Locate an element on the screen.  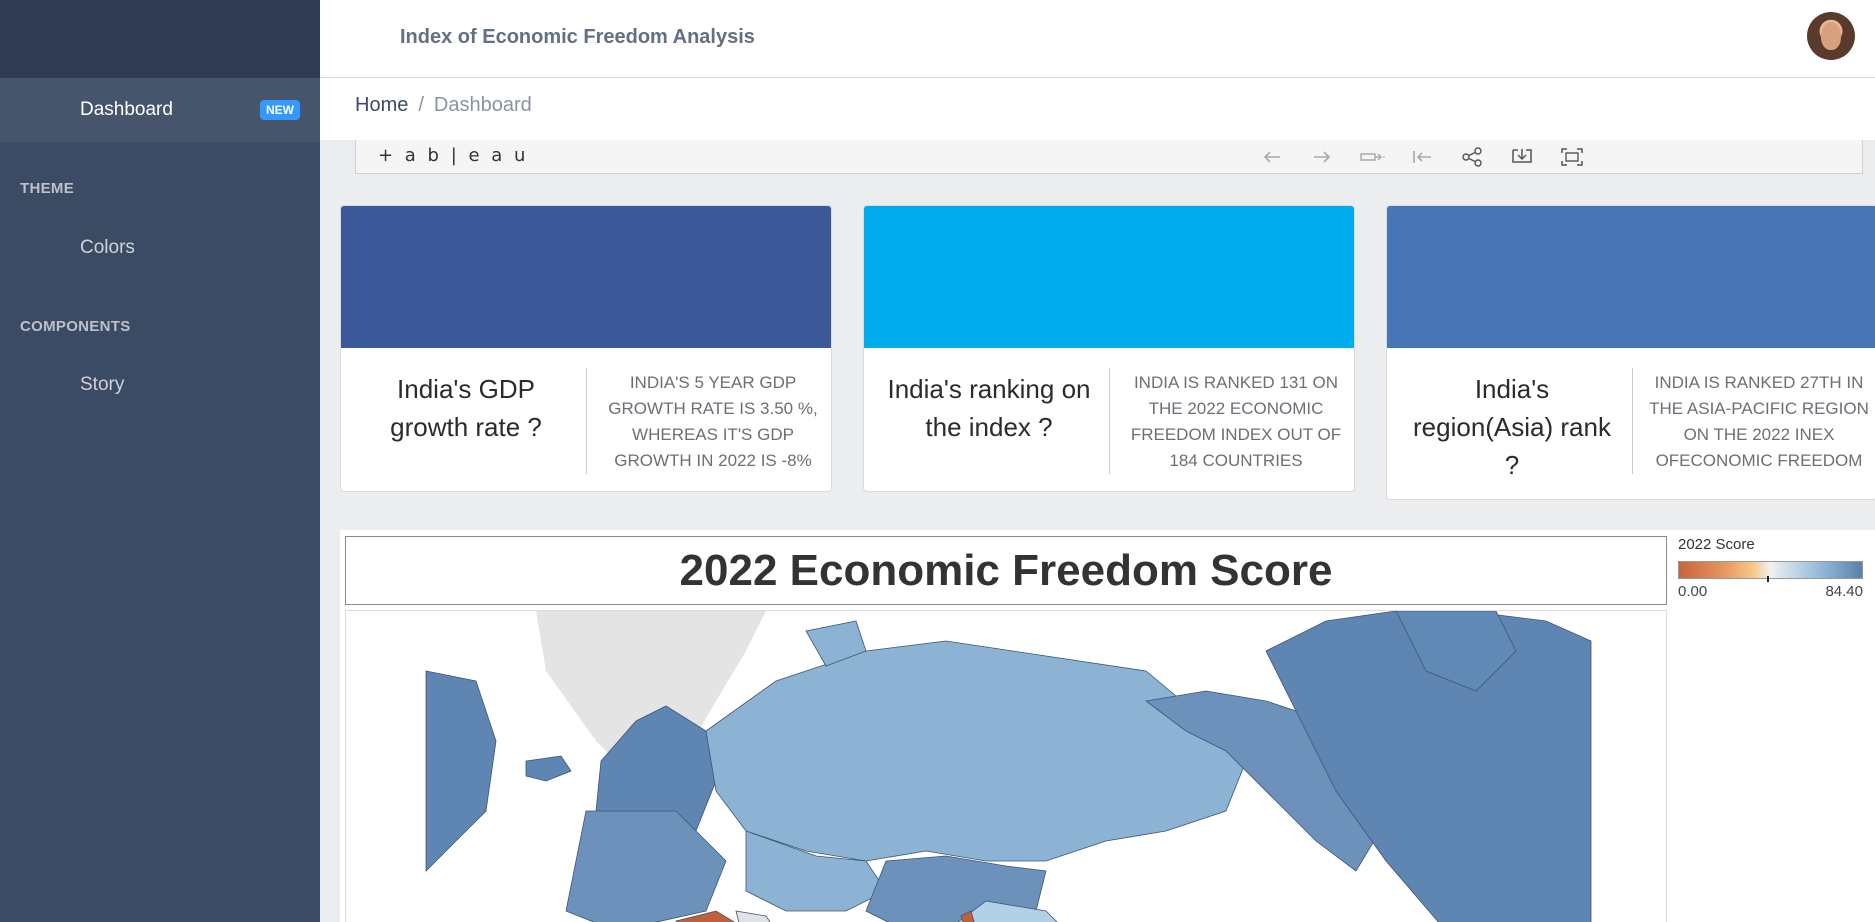
legend-color-scale is located at coordinates (1770, 571).